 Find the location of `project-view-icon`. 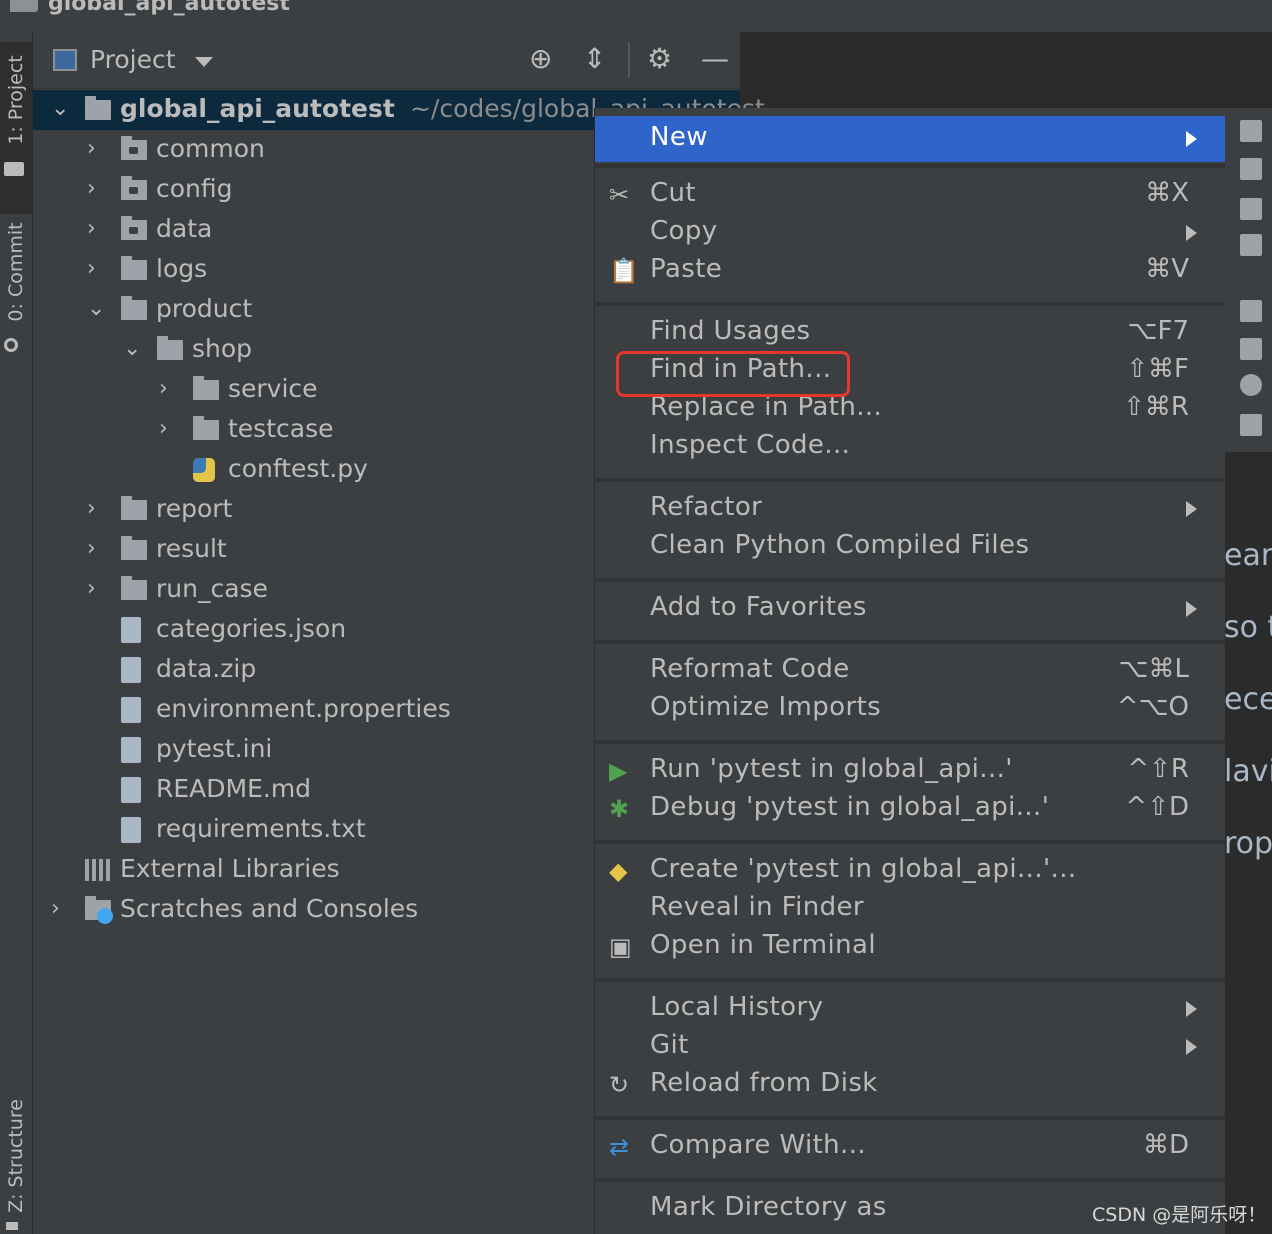

project-view-icon is located at coordinates (65, 60).